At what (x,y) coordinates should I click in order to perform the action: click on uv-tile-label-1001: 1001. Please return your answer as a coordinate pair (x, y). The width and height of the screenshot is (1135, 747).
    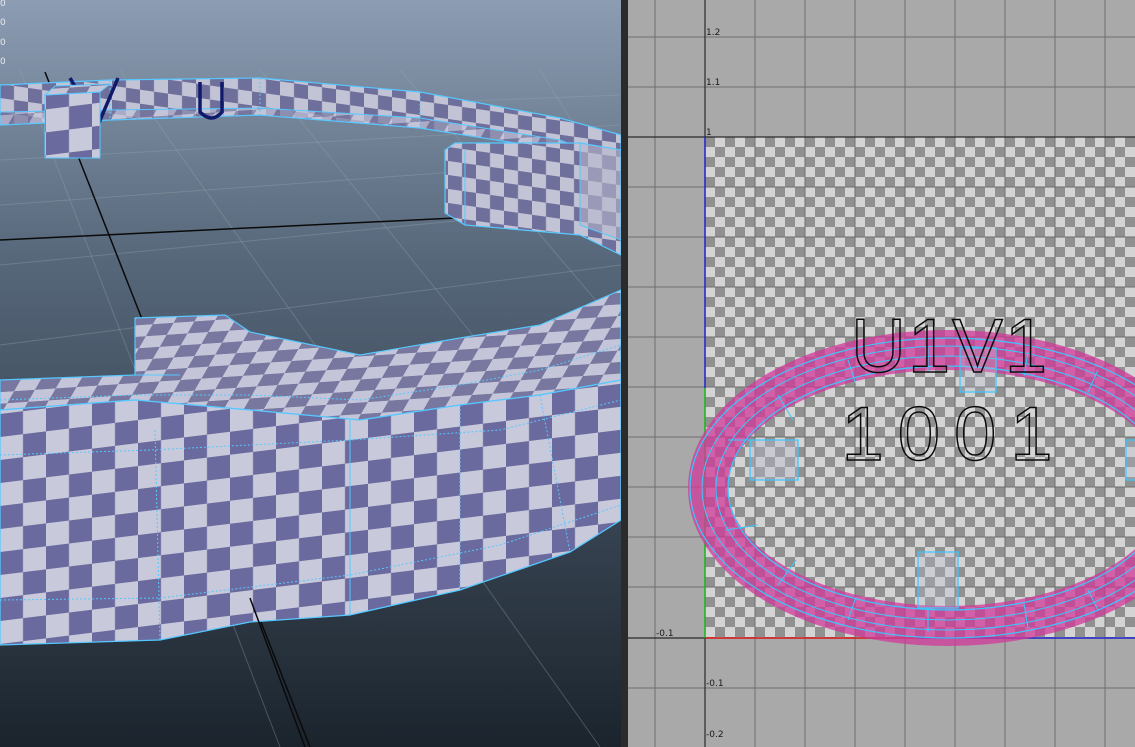
    Looking at the image, I should click on (953, 434).